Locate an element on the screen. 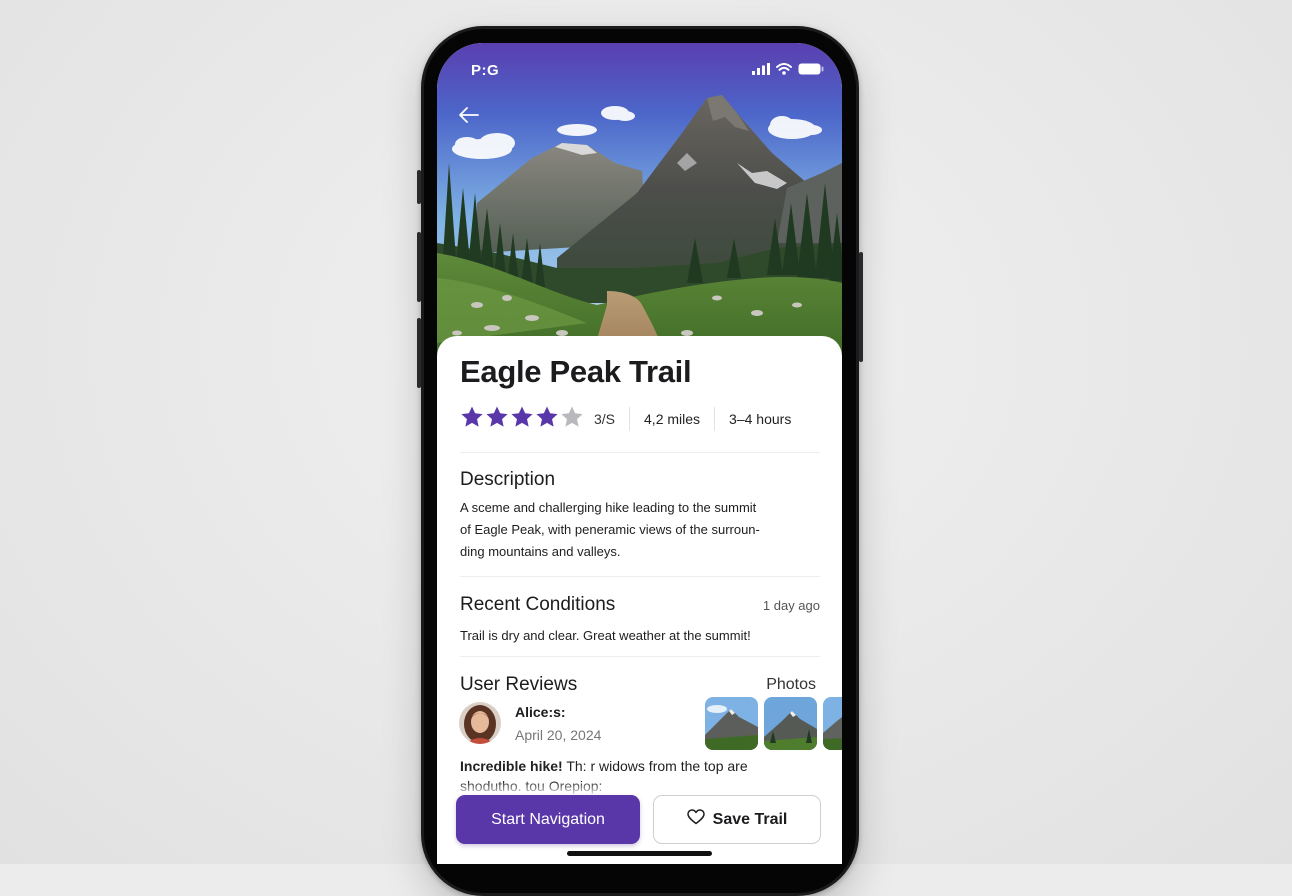 The height and width of the screenshot is (896, 1292). phone-volume-up is located at coordinates (419, 267).